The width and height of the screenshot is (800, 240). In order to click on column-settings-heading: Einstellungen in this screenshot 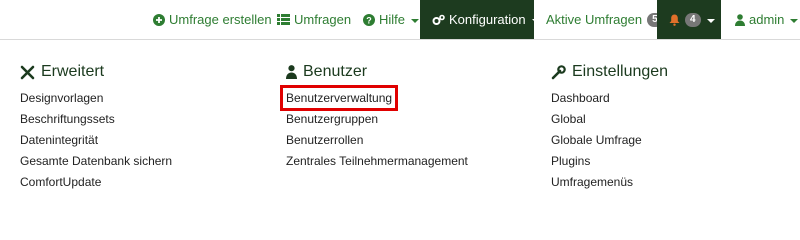, I will do `click(609, 72)`.